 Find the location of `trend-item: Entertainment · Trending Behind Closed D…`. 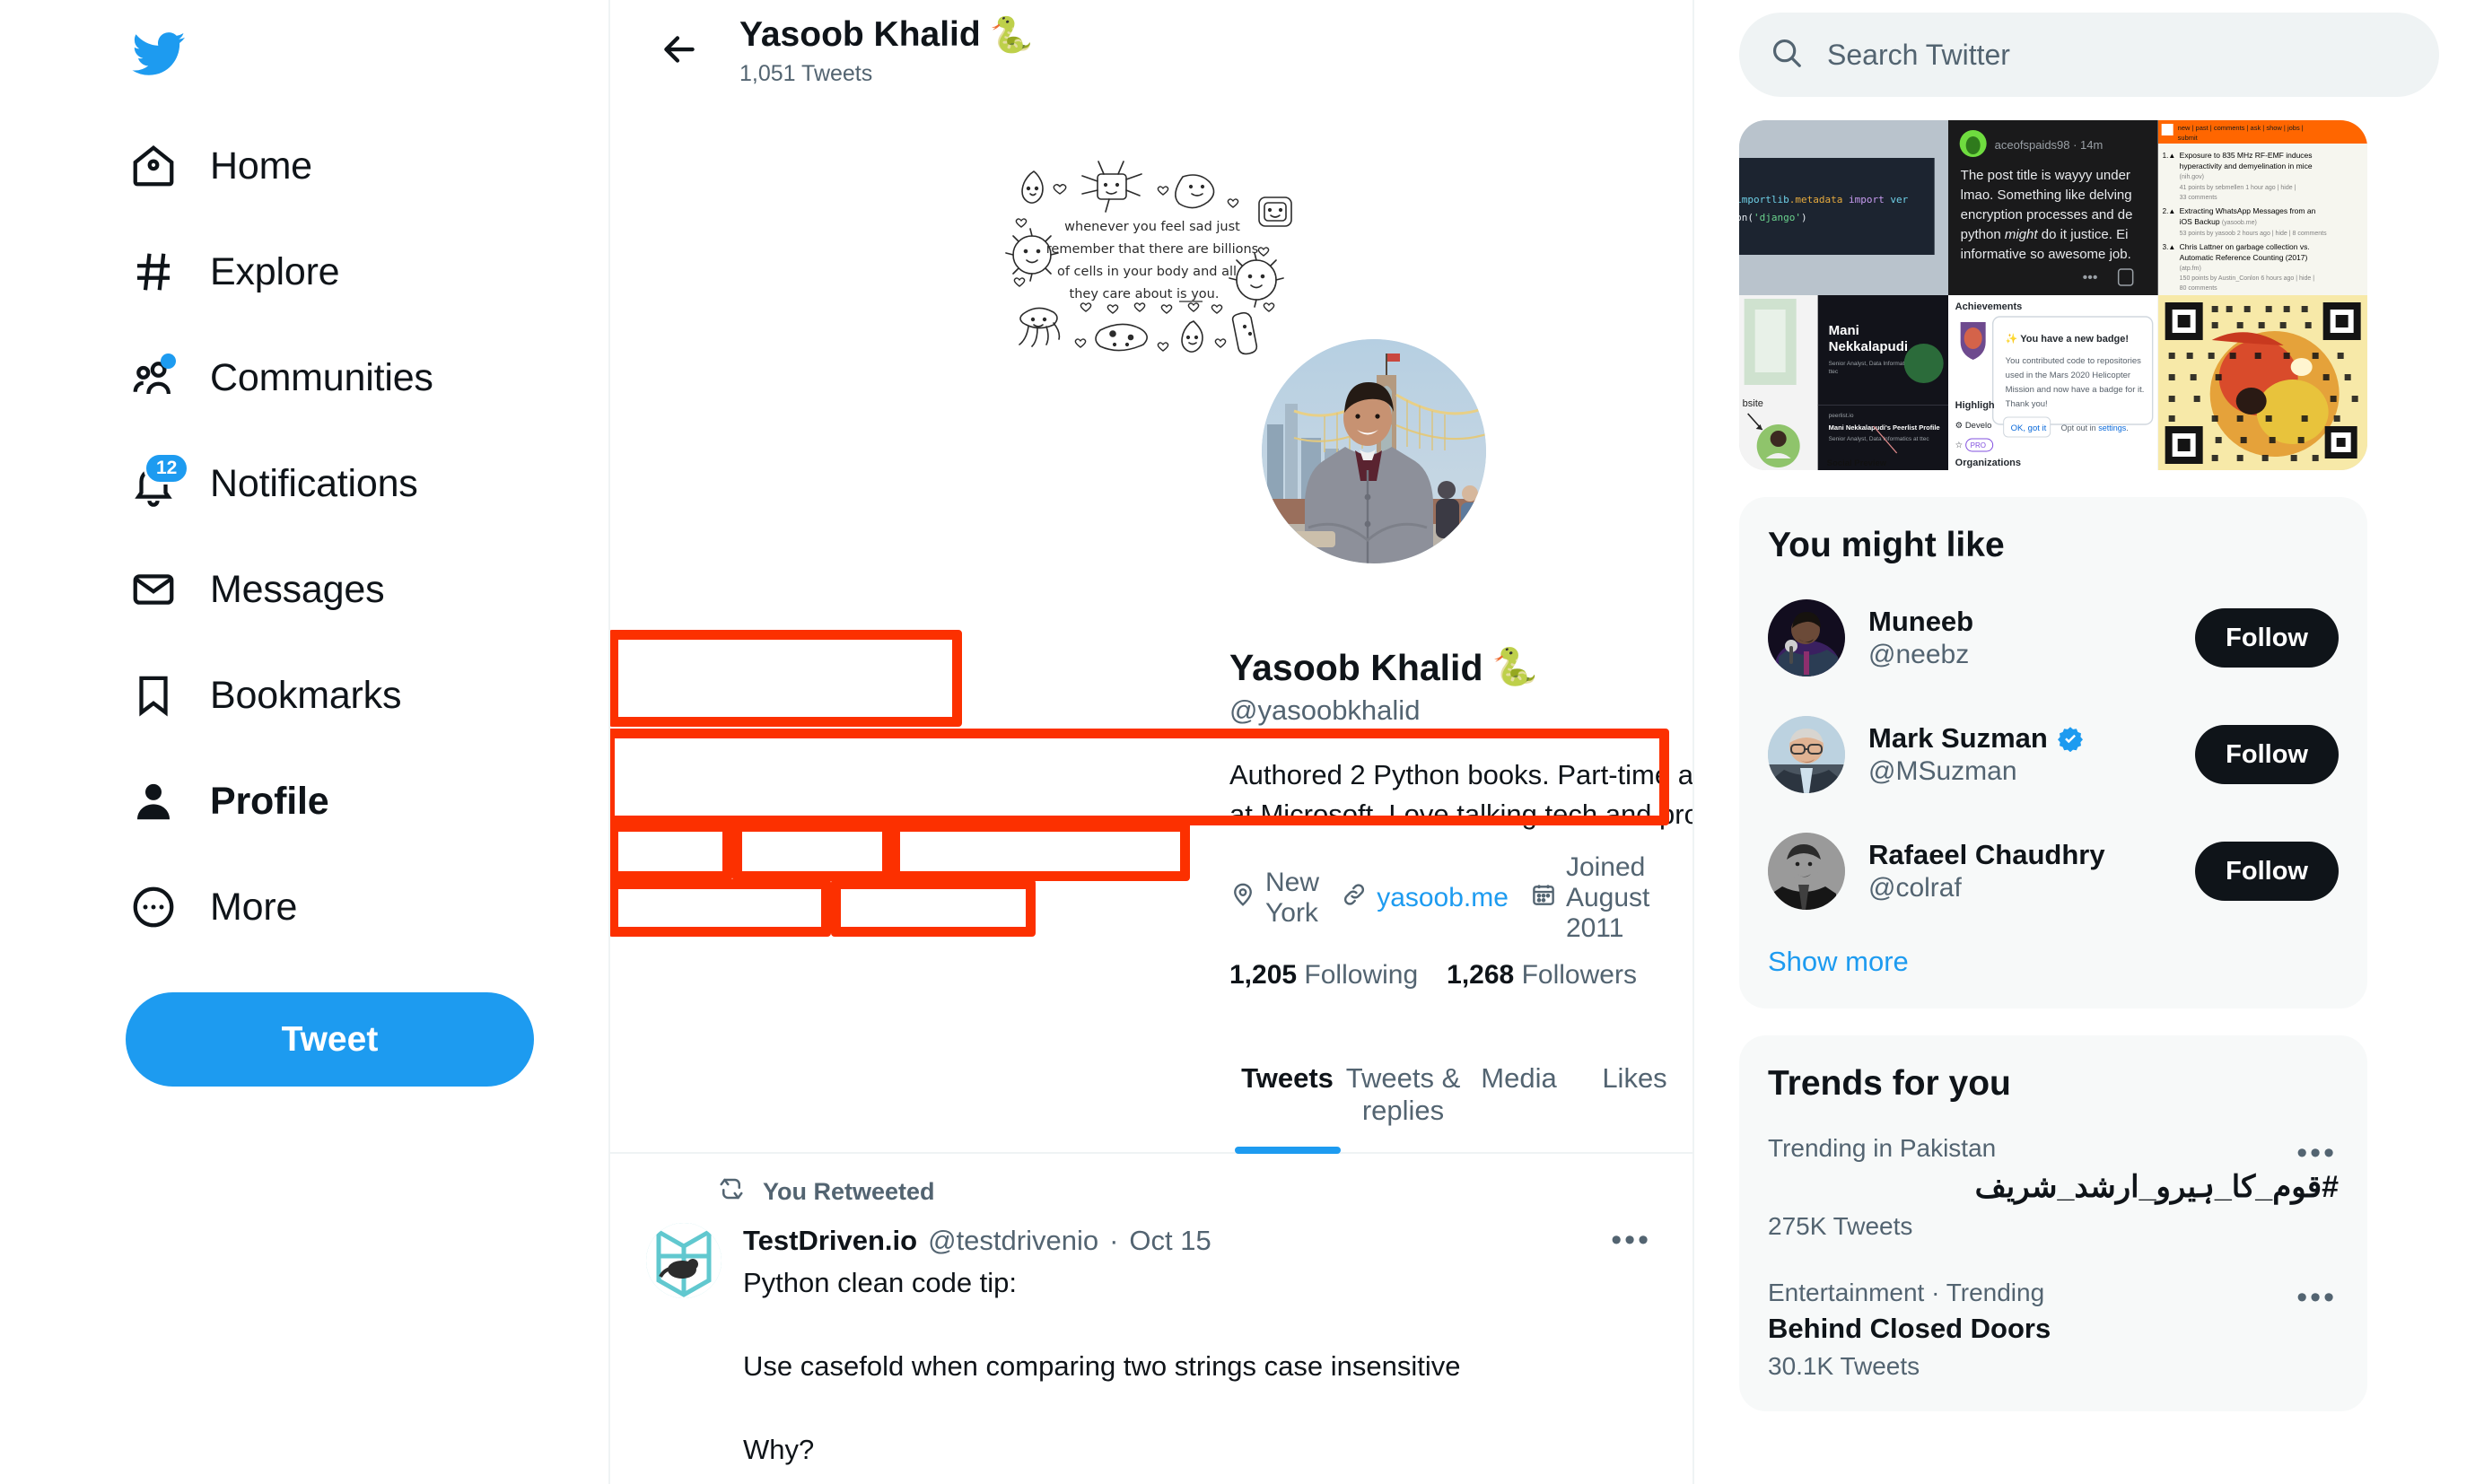

trend-item: Entertainment · Trending Behind Closed D… is located at coordinates (2053, 1332).